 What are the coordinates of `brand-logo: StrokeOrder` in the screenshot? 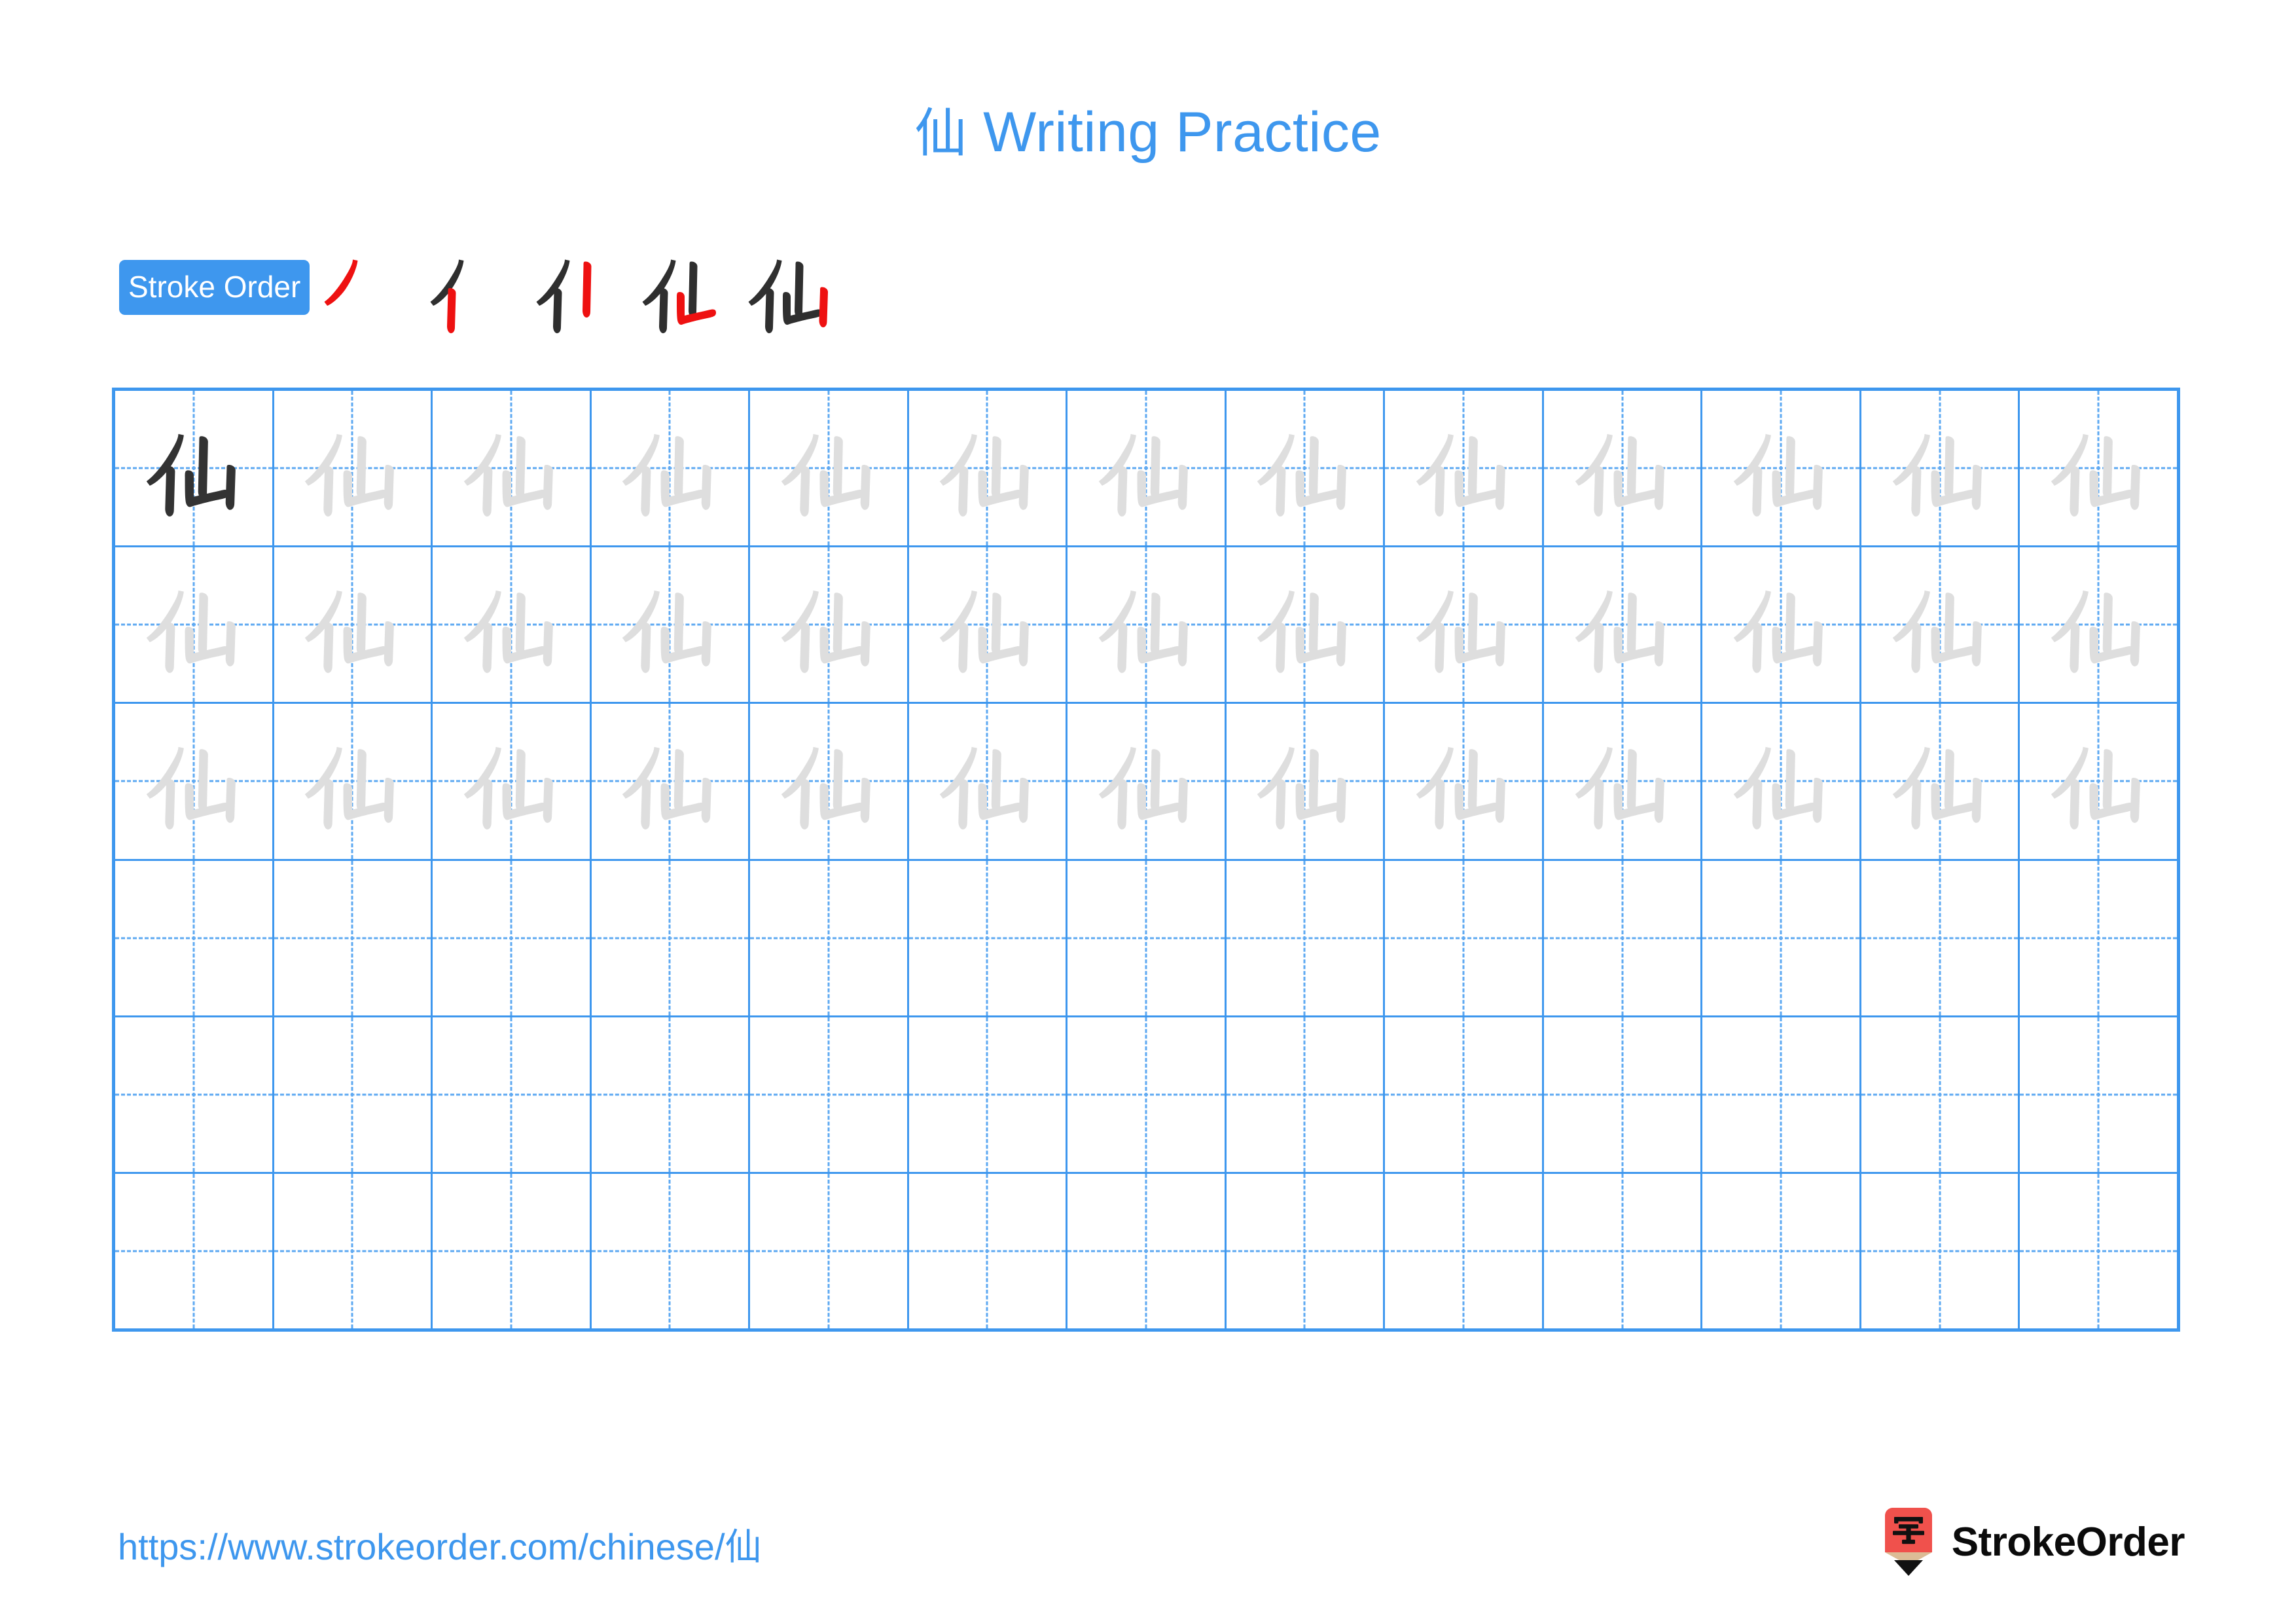 It's located at (2033, 1542).